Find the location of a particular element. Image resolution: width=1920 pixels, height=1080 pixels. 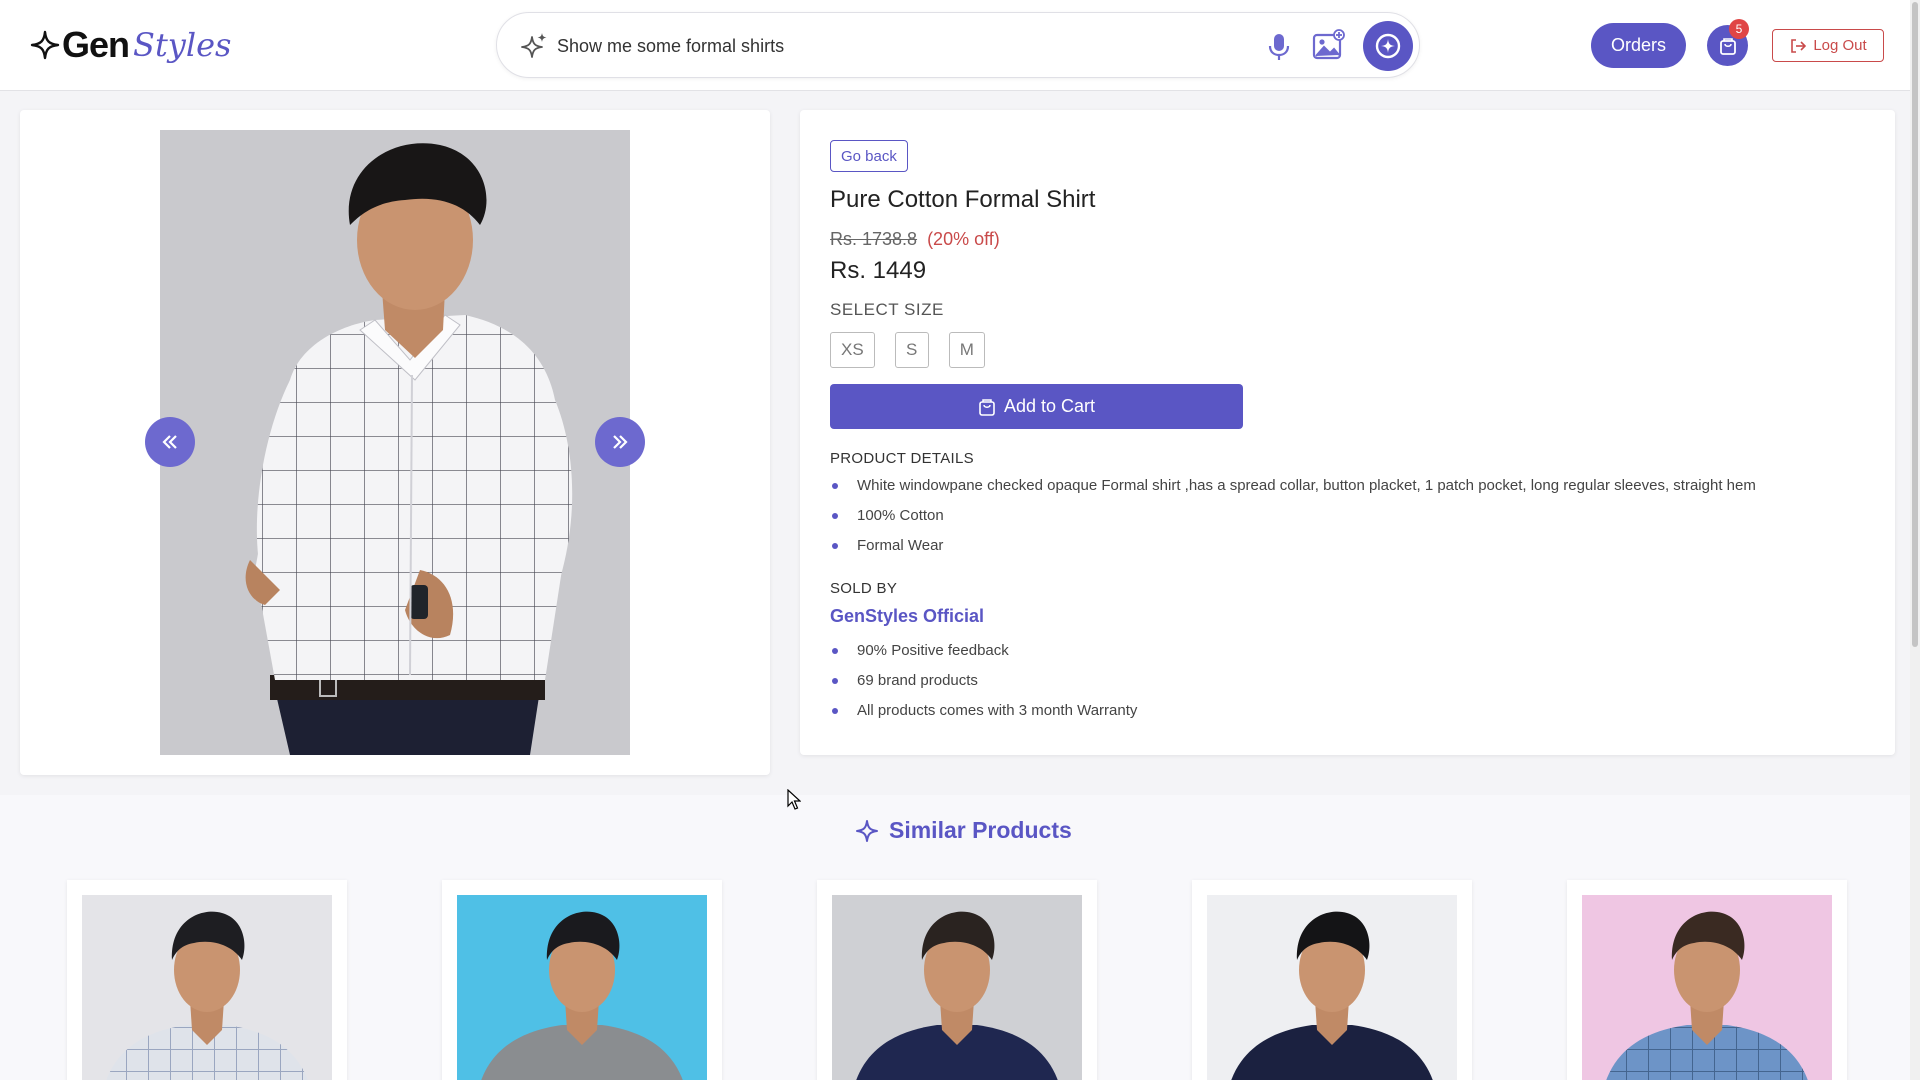

mouse-cursor-icon is located at coordinates (794, 799).